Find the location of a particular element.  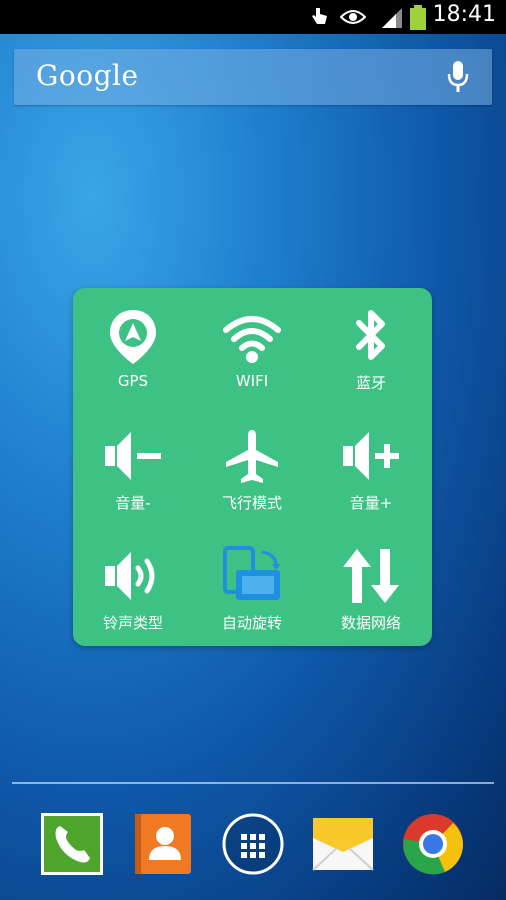

tile-ringtone-type: 铃声类型 is located at coordinates (133, 588).